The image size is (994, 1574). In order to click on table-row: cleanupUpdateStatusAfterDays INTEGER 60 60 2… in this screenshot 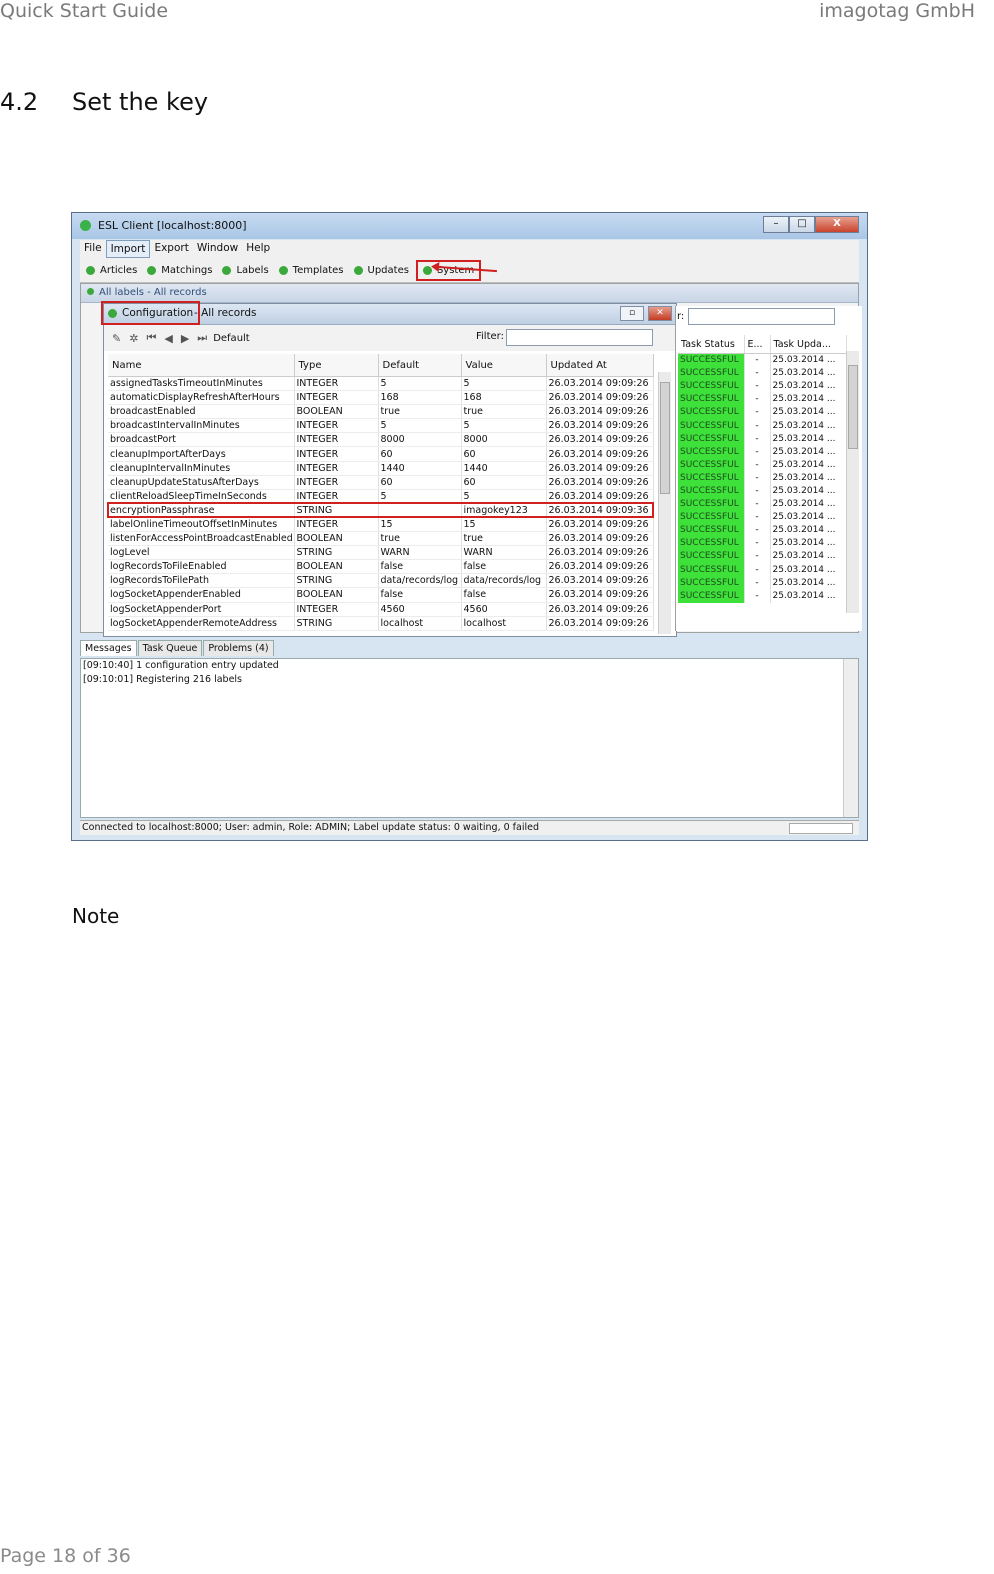, I will do `click(381, 482)`.